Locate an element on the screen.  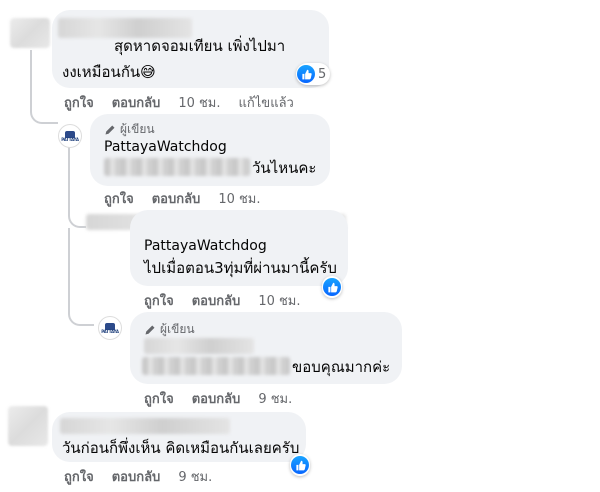
reaction-badge: 5 is located at coordinates (313, 74).